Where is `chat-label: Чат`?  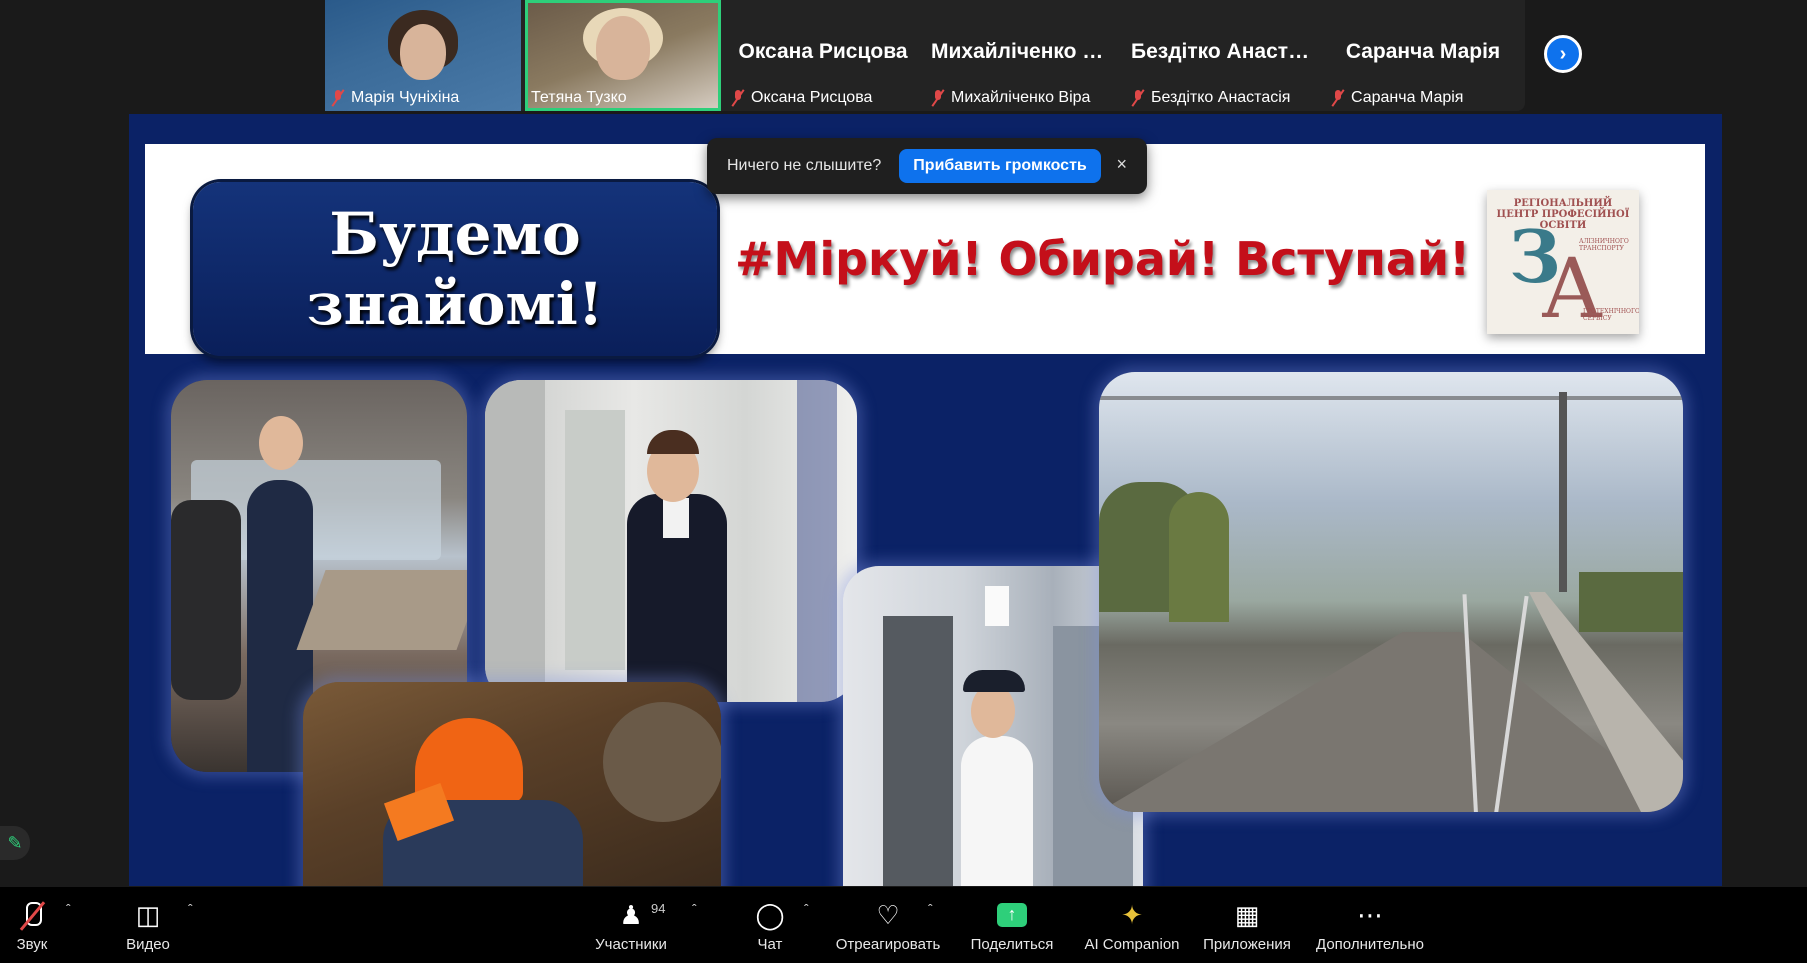 chat-label: Чат is located at coordinates (770, 944).